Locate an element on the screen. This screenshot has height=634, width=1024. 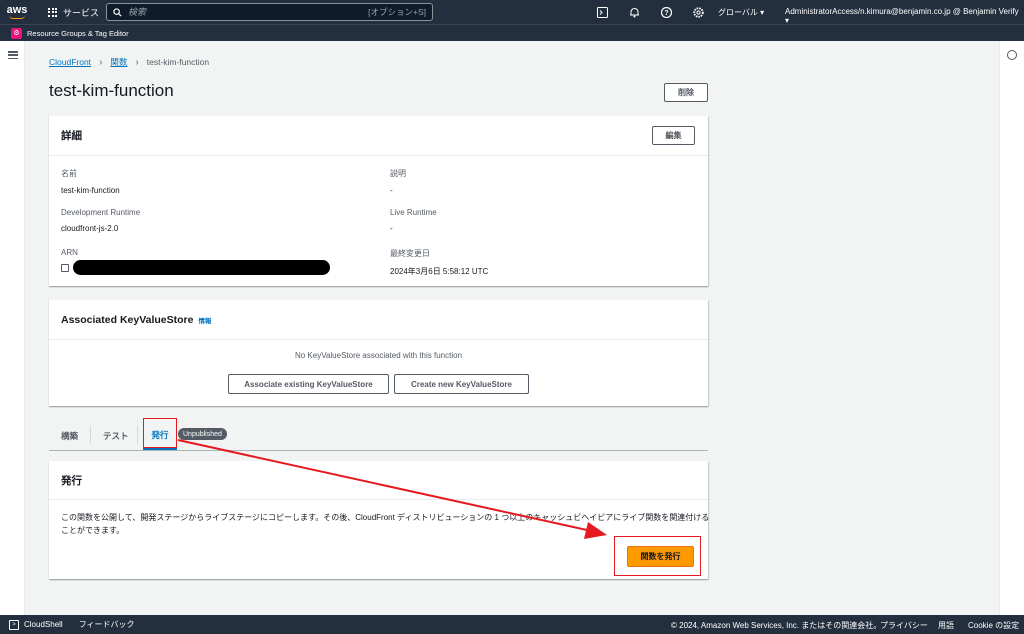
last-modified-label: 最終変更日 is located at coordinates (410, 253).